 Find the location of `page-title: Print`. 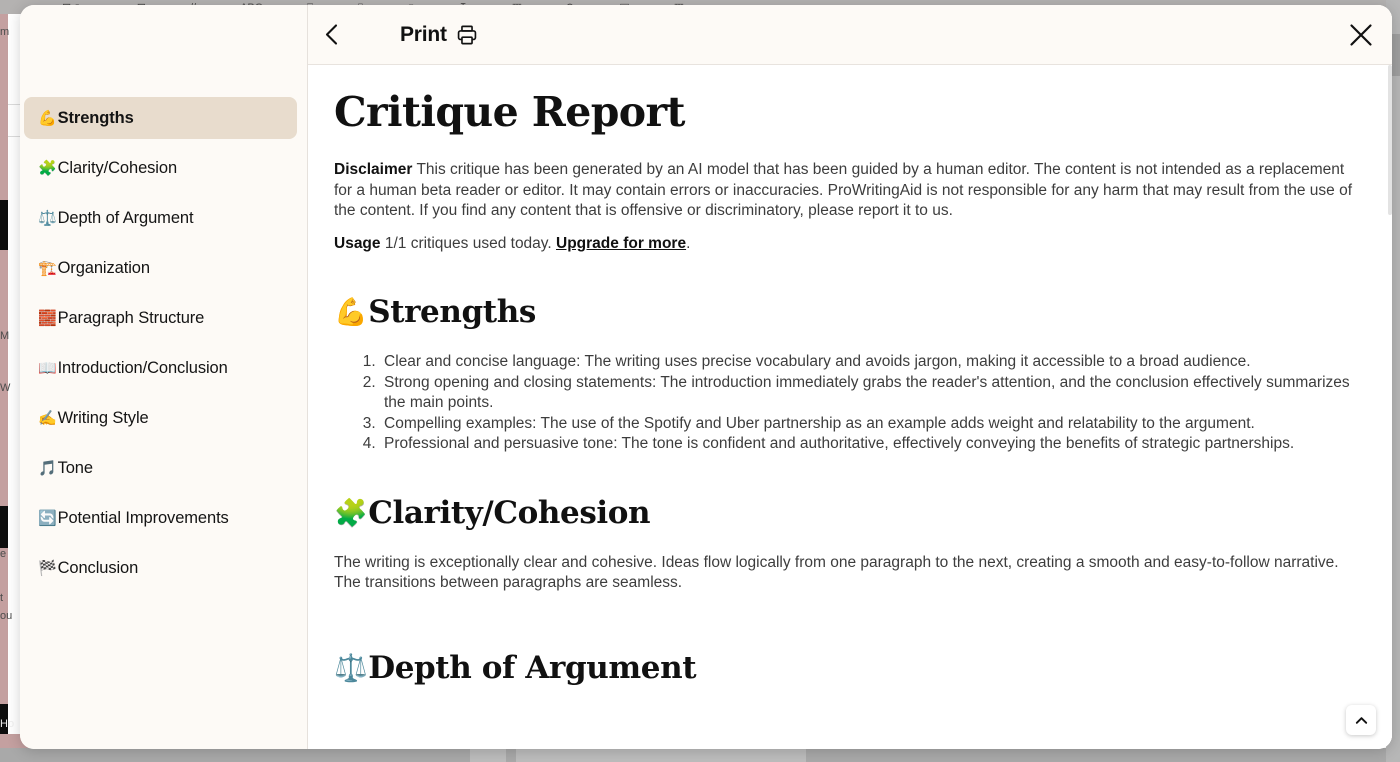

page-title: Print is located at coordinates (423, 34).